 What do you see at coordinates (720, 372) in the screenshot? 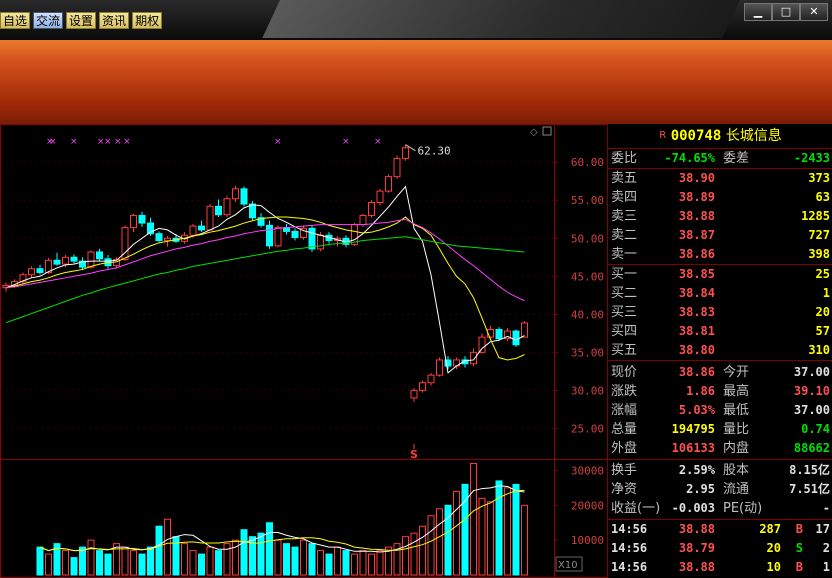
I see `quote-row: 现价 38.86 今开 37.00` at bounding box center [720, 372].